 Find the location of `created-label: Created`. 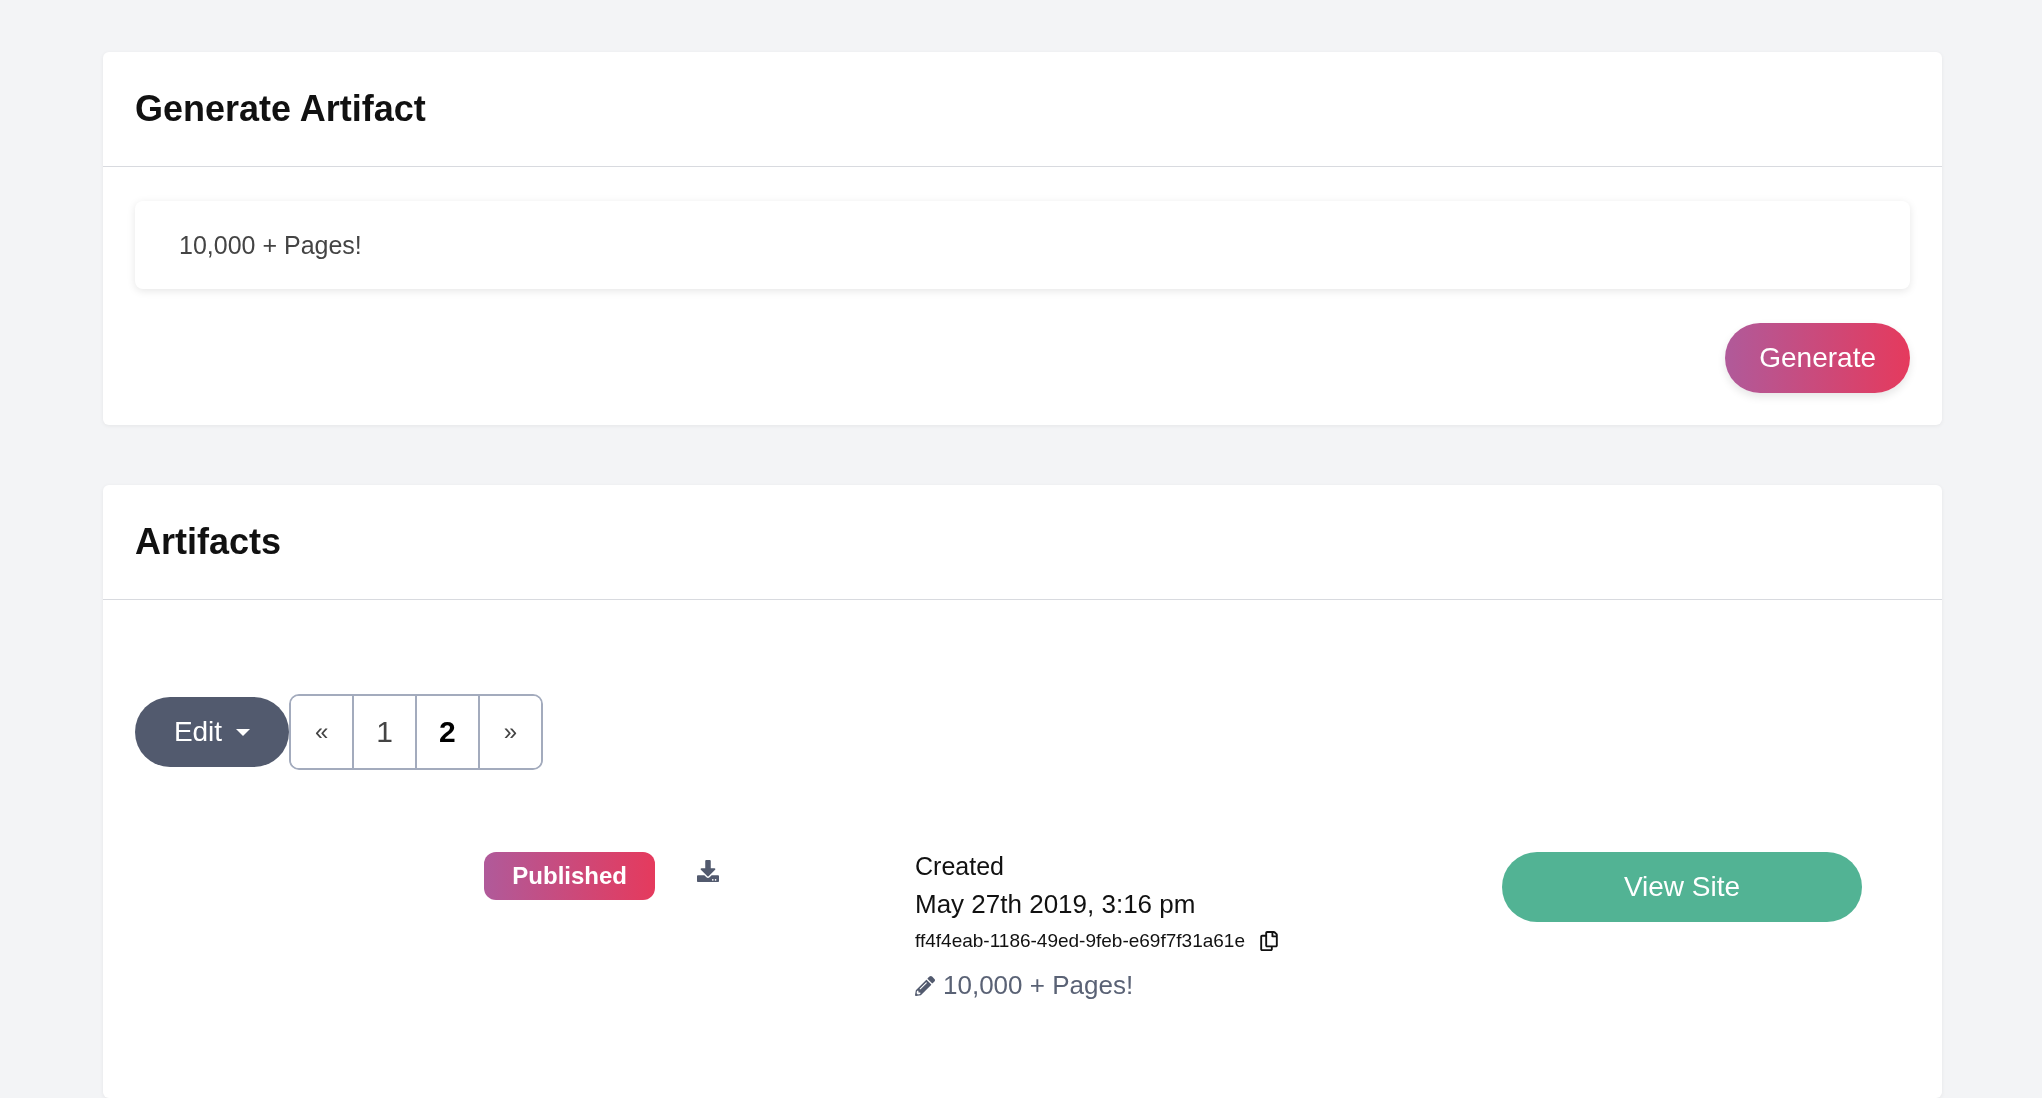

created-label: Created is located at coordinates (960, 866).